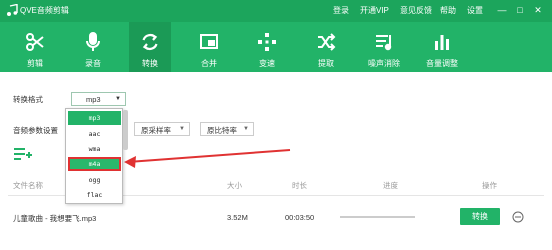 This screenshot has width=552, height=250. Describe the element at coordinates (442, 42) in the screenshot. I see `volume-bars-icon` at that location.